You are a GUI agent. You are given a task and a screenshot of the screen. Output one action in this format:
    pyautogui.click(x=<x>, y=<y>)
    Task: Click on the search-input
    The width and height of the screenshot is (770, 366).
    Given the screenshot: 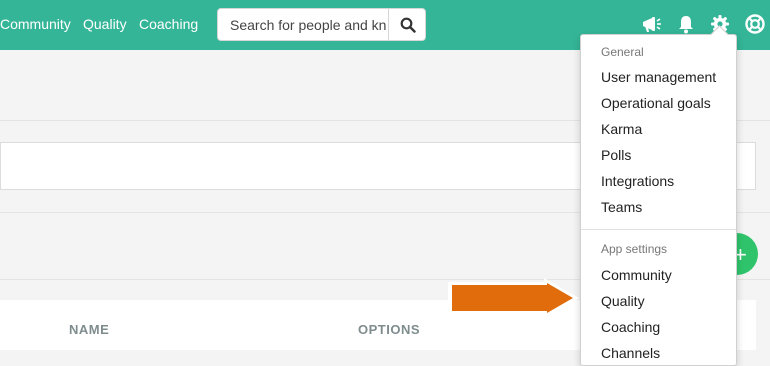 What is the action you would take?
    pyautogui.click(x=303, y=24)
    